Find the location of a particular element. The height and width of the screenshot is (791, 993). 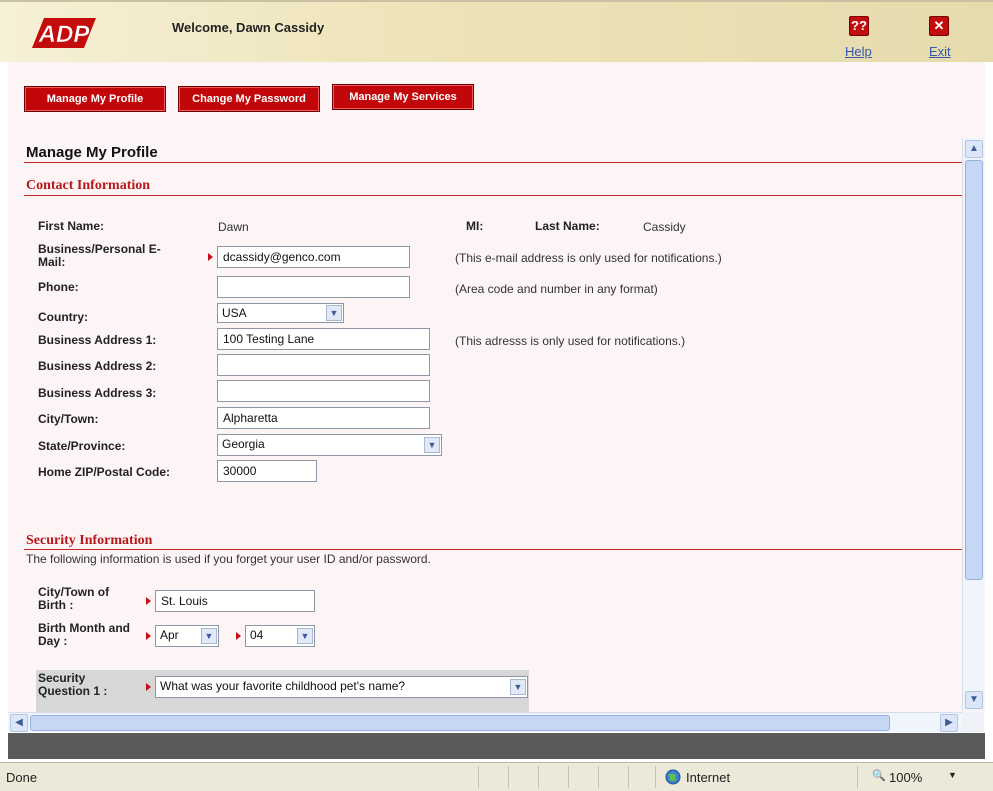

business-address-1-label: Business Address 1: is located at coordinates (97, 340).